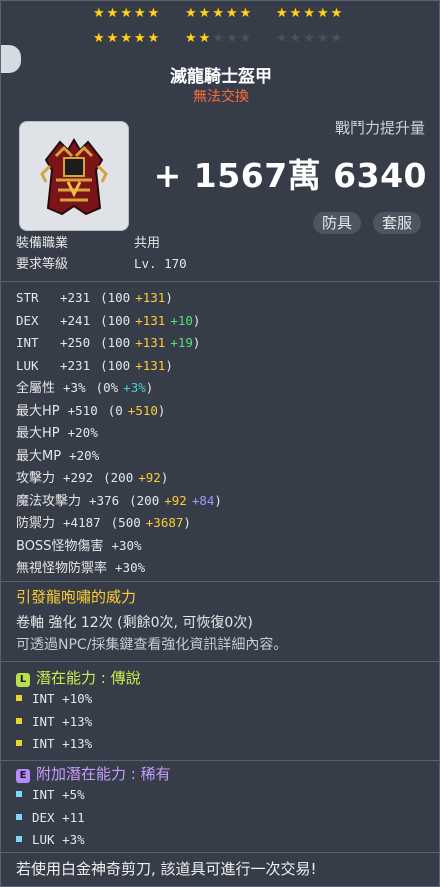 This screenshot has height=887, width=440. Describe the element at coordinates (42, 264) in the screenshot. I see `req-level-label: 要求等級` at that location.